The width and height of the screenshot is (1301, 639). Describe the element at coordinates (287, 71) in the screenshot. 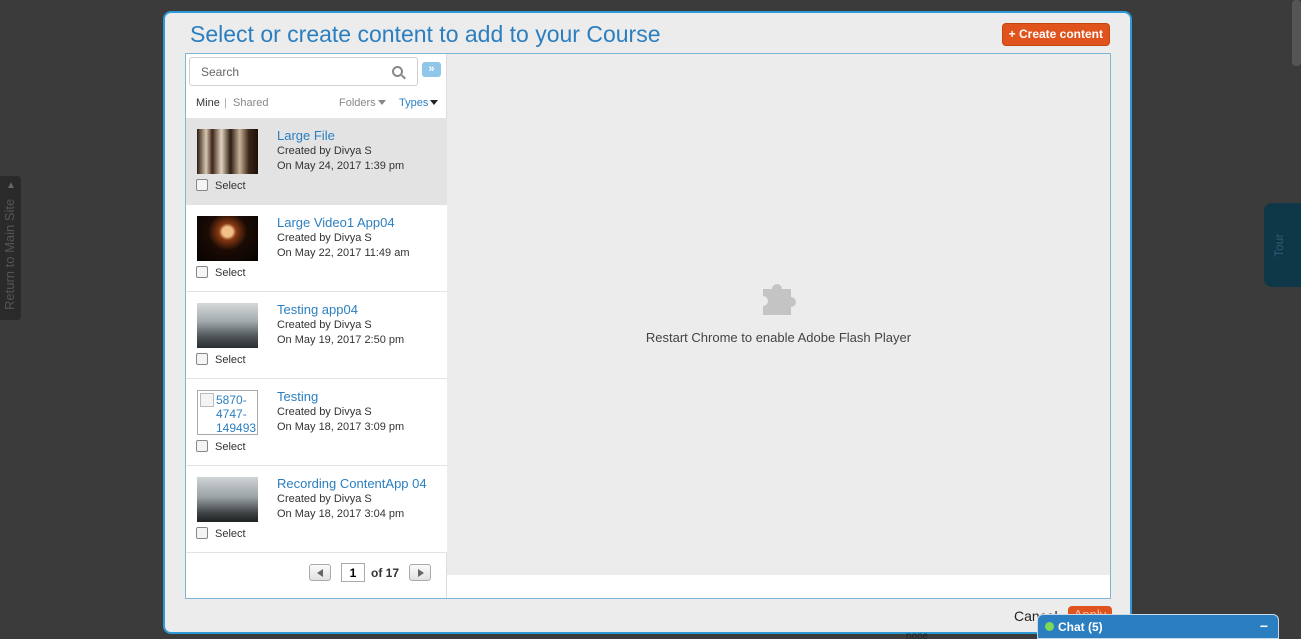

I see `search-input` at that location.